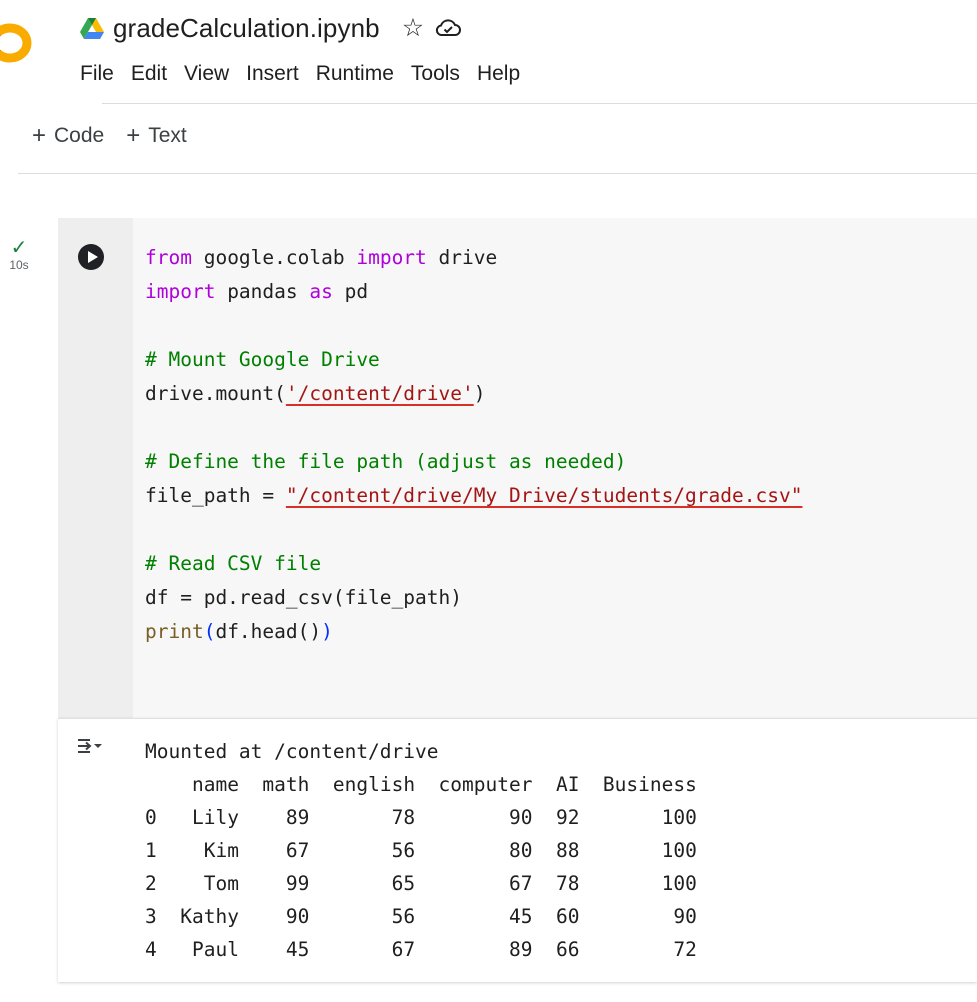  What do you see at coordinates (151, 916) in the screenshot?
I see `df-row-index: 3` at bounding box center [151, 916].